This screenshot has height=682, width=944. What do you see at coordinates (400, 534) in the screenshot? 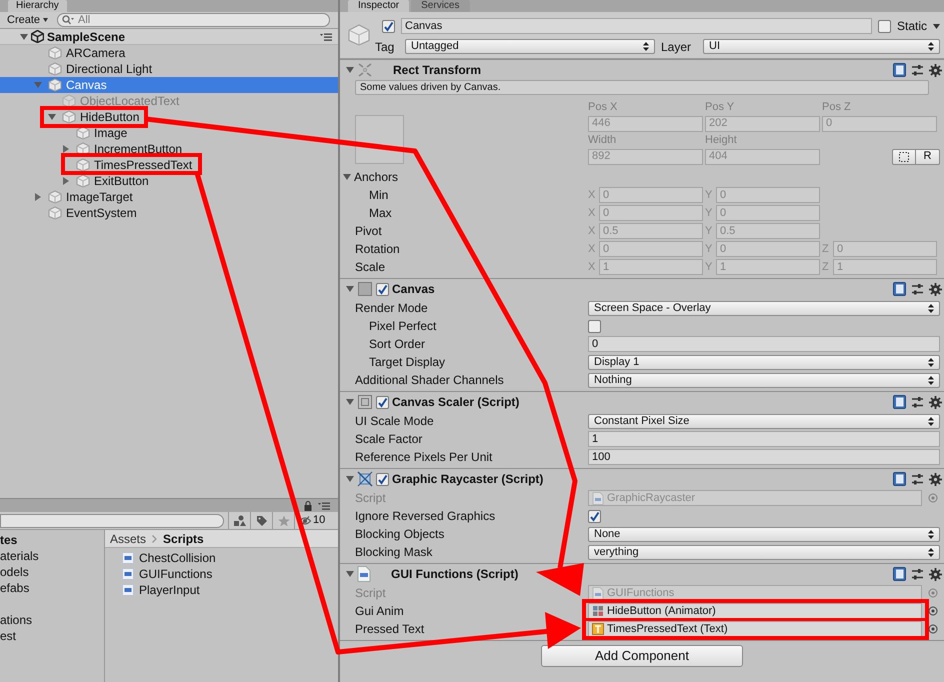
I see `field-label: Blocking Objects` at bounding box center [400, 534].